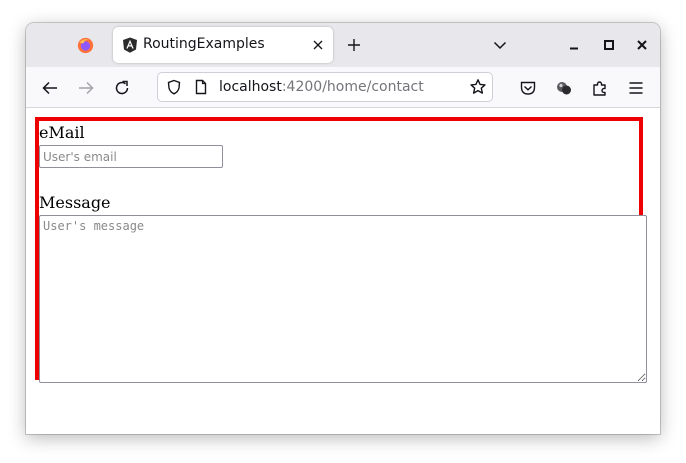 Image resolution: width=686 pixels, height=463 pixels. I want to click on tab-routingexamples: RoutingExamples, so click(223, 45).